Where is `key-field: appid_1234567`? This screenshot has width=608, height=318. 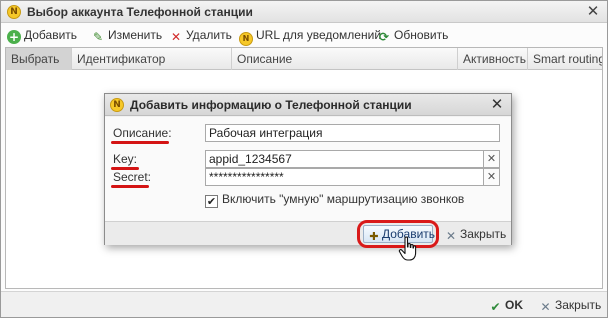
key-field: appid_1234567 is located at coordinates (344, 159).